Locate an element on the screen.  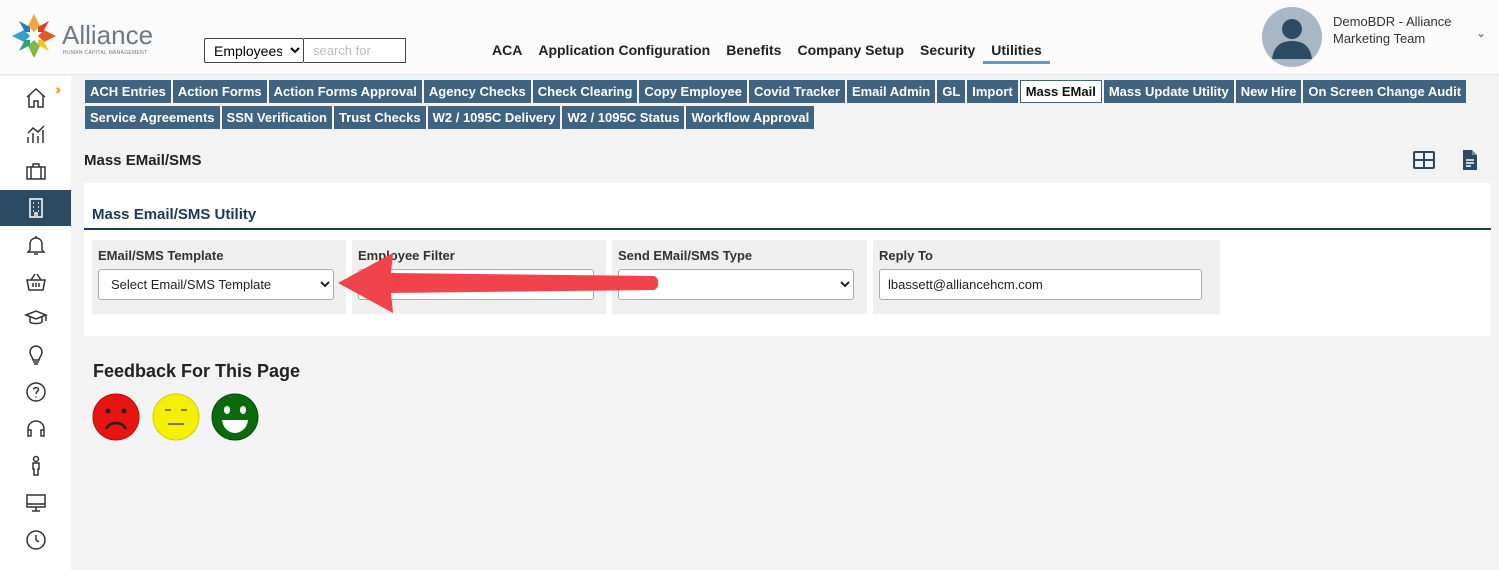
feedback-title: Feedback For This Page is located at coordinates (197, 371).